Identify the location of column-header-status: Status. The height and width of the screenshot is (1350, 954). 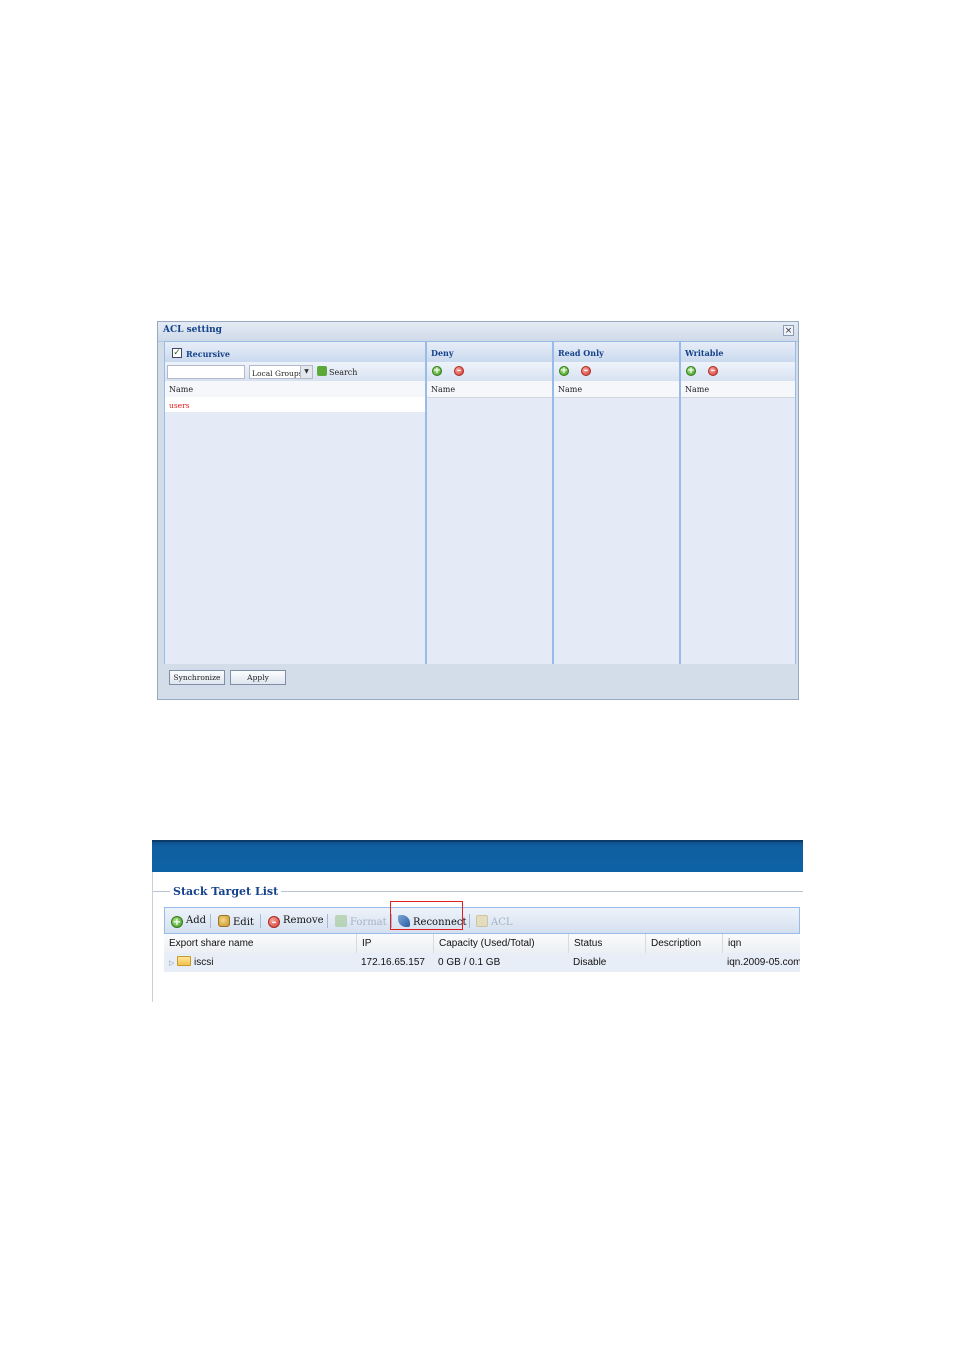
(606, 943).